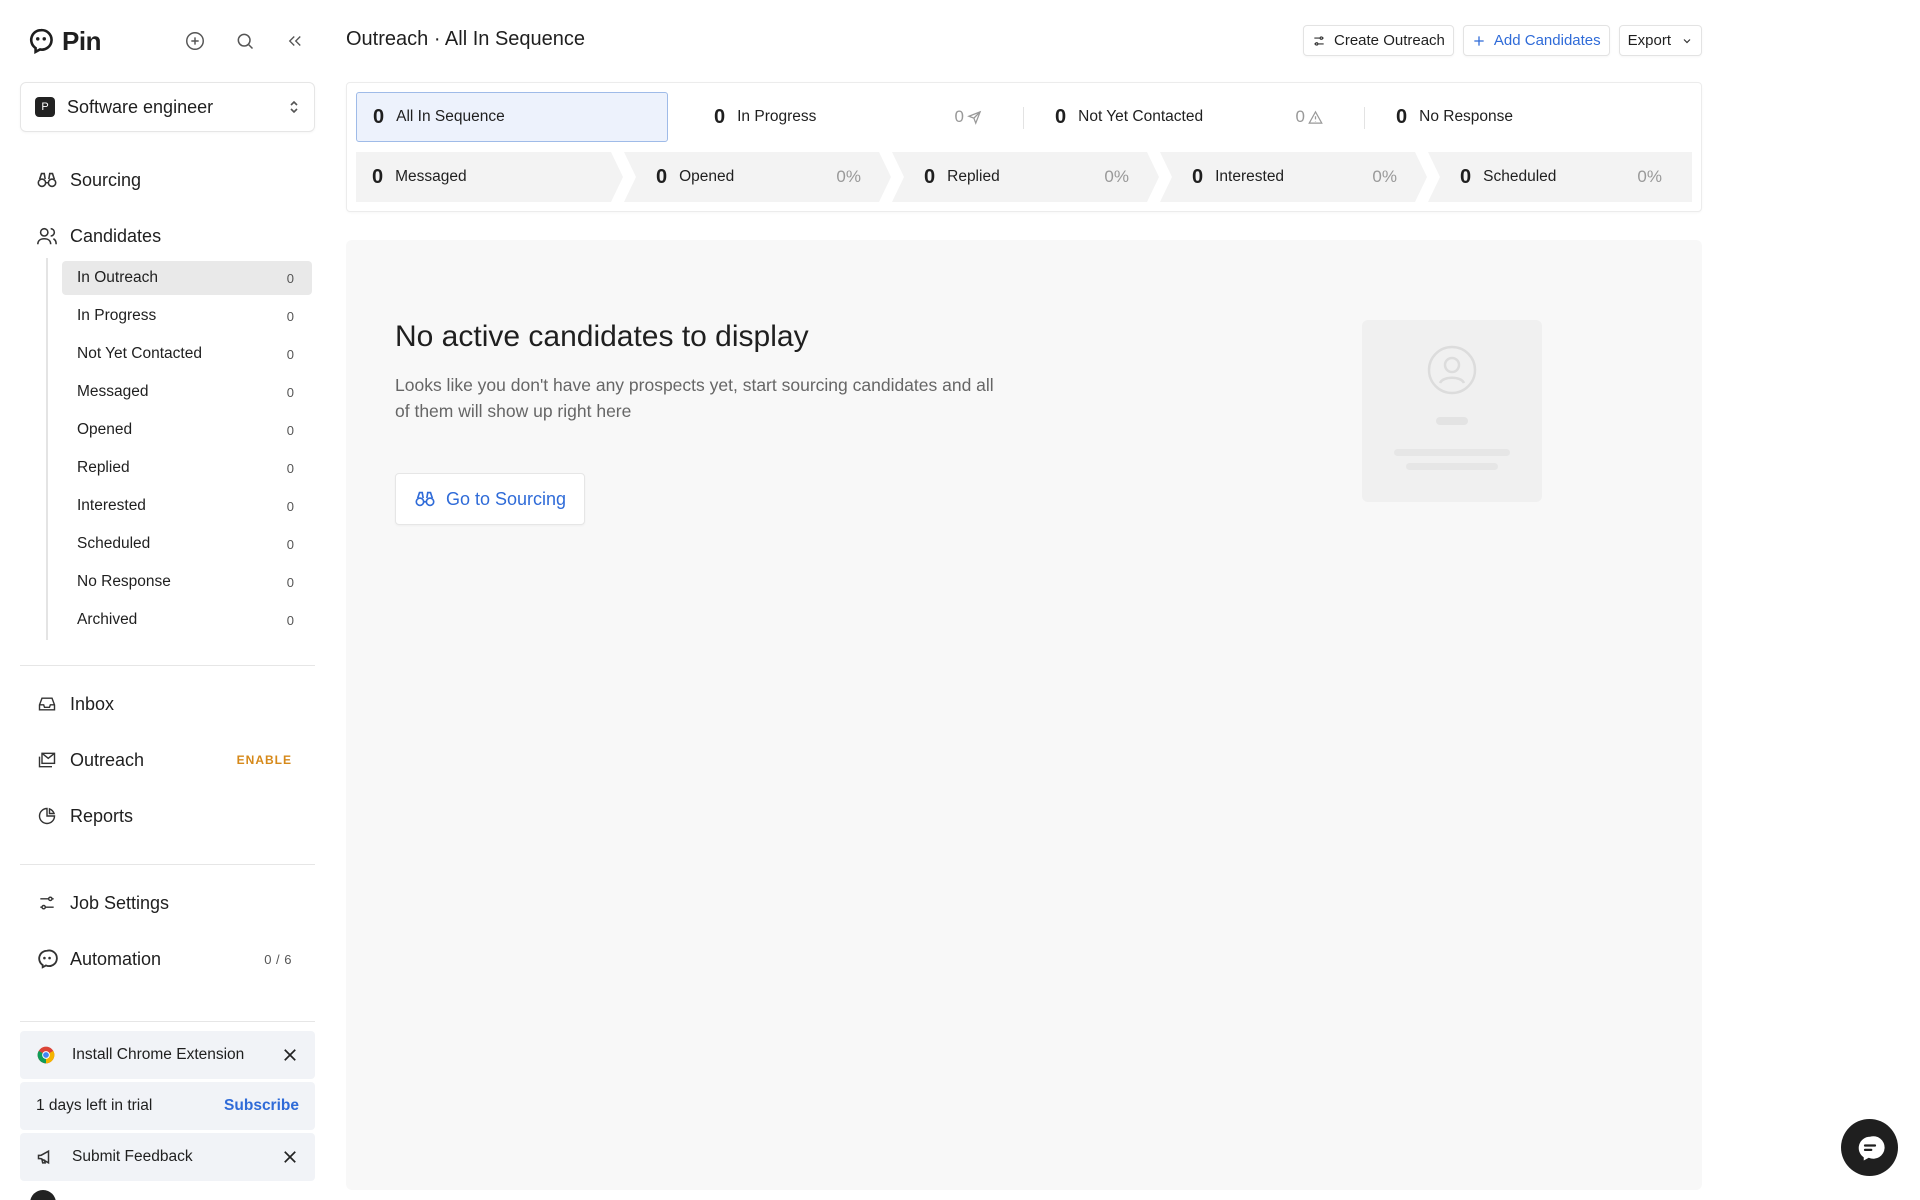 The image size is (1920, 1200). Describe the element at coordinates (47, 236) in the screenshot. I see `users-icon` at that location.